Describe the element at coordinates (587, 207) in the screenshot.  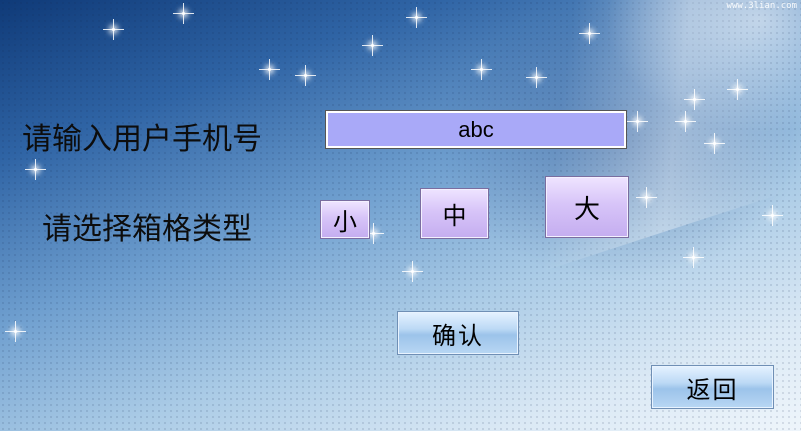
I see `size-large-button: 大` at that location.